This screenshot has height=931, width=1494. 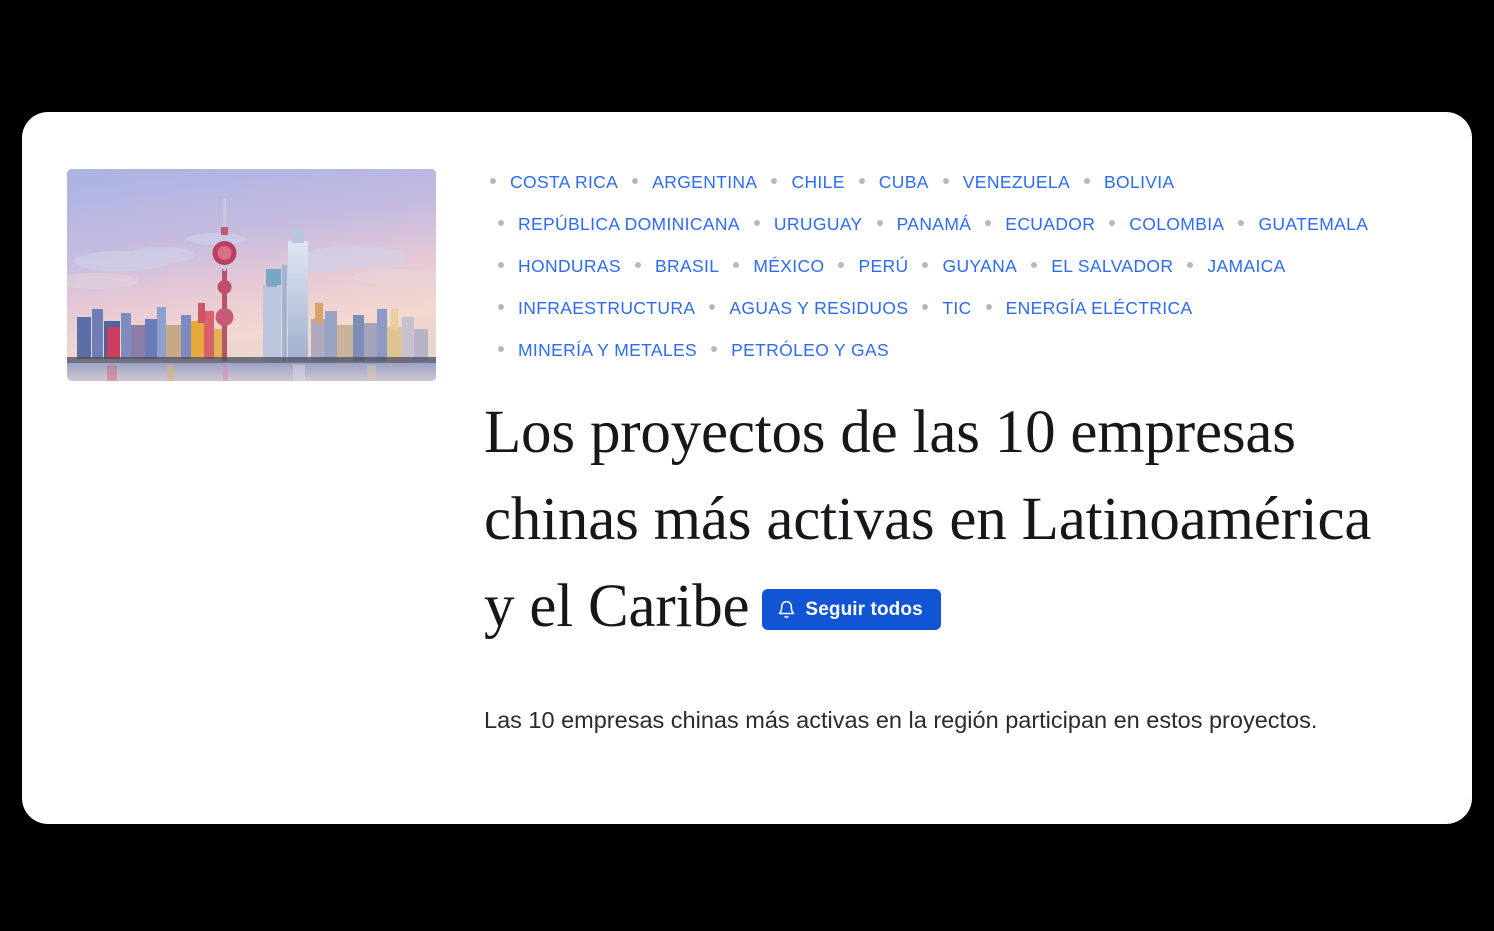 I want to click on tag-item: CUBA, so click(x=887, y=182).